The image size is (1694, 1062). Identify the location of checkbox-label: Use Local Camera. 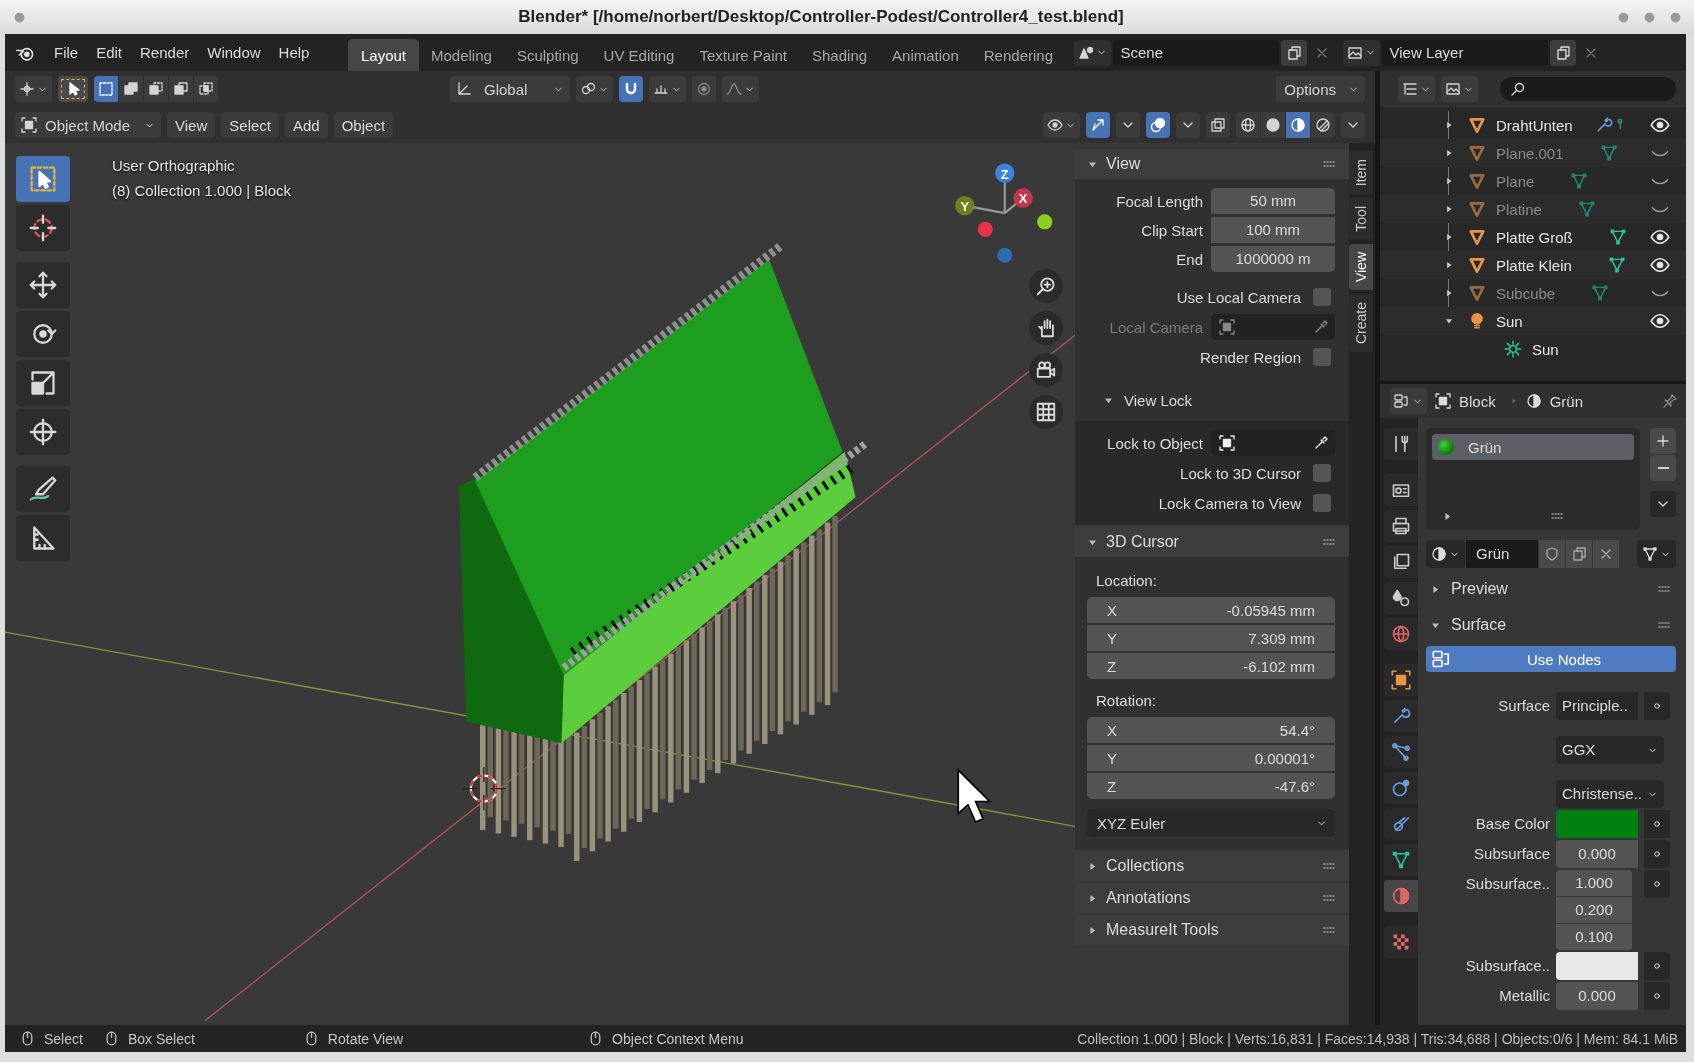
(1238, 297).